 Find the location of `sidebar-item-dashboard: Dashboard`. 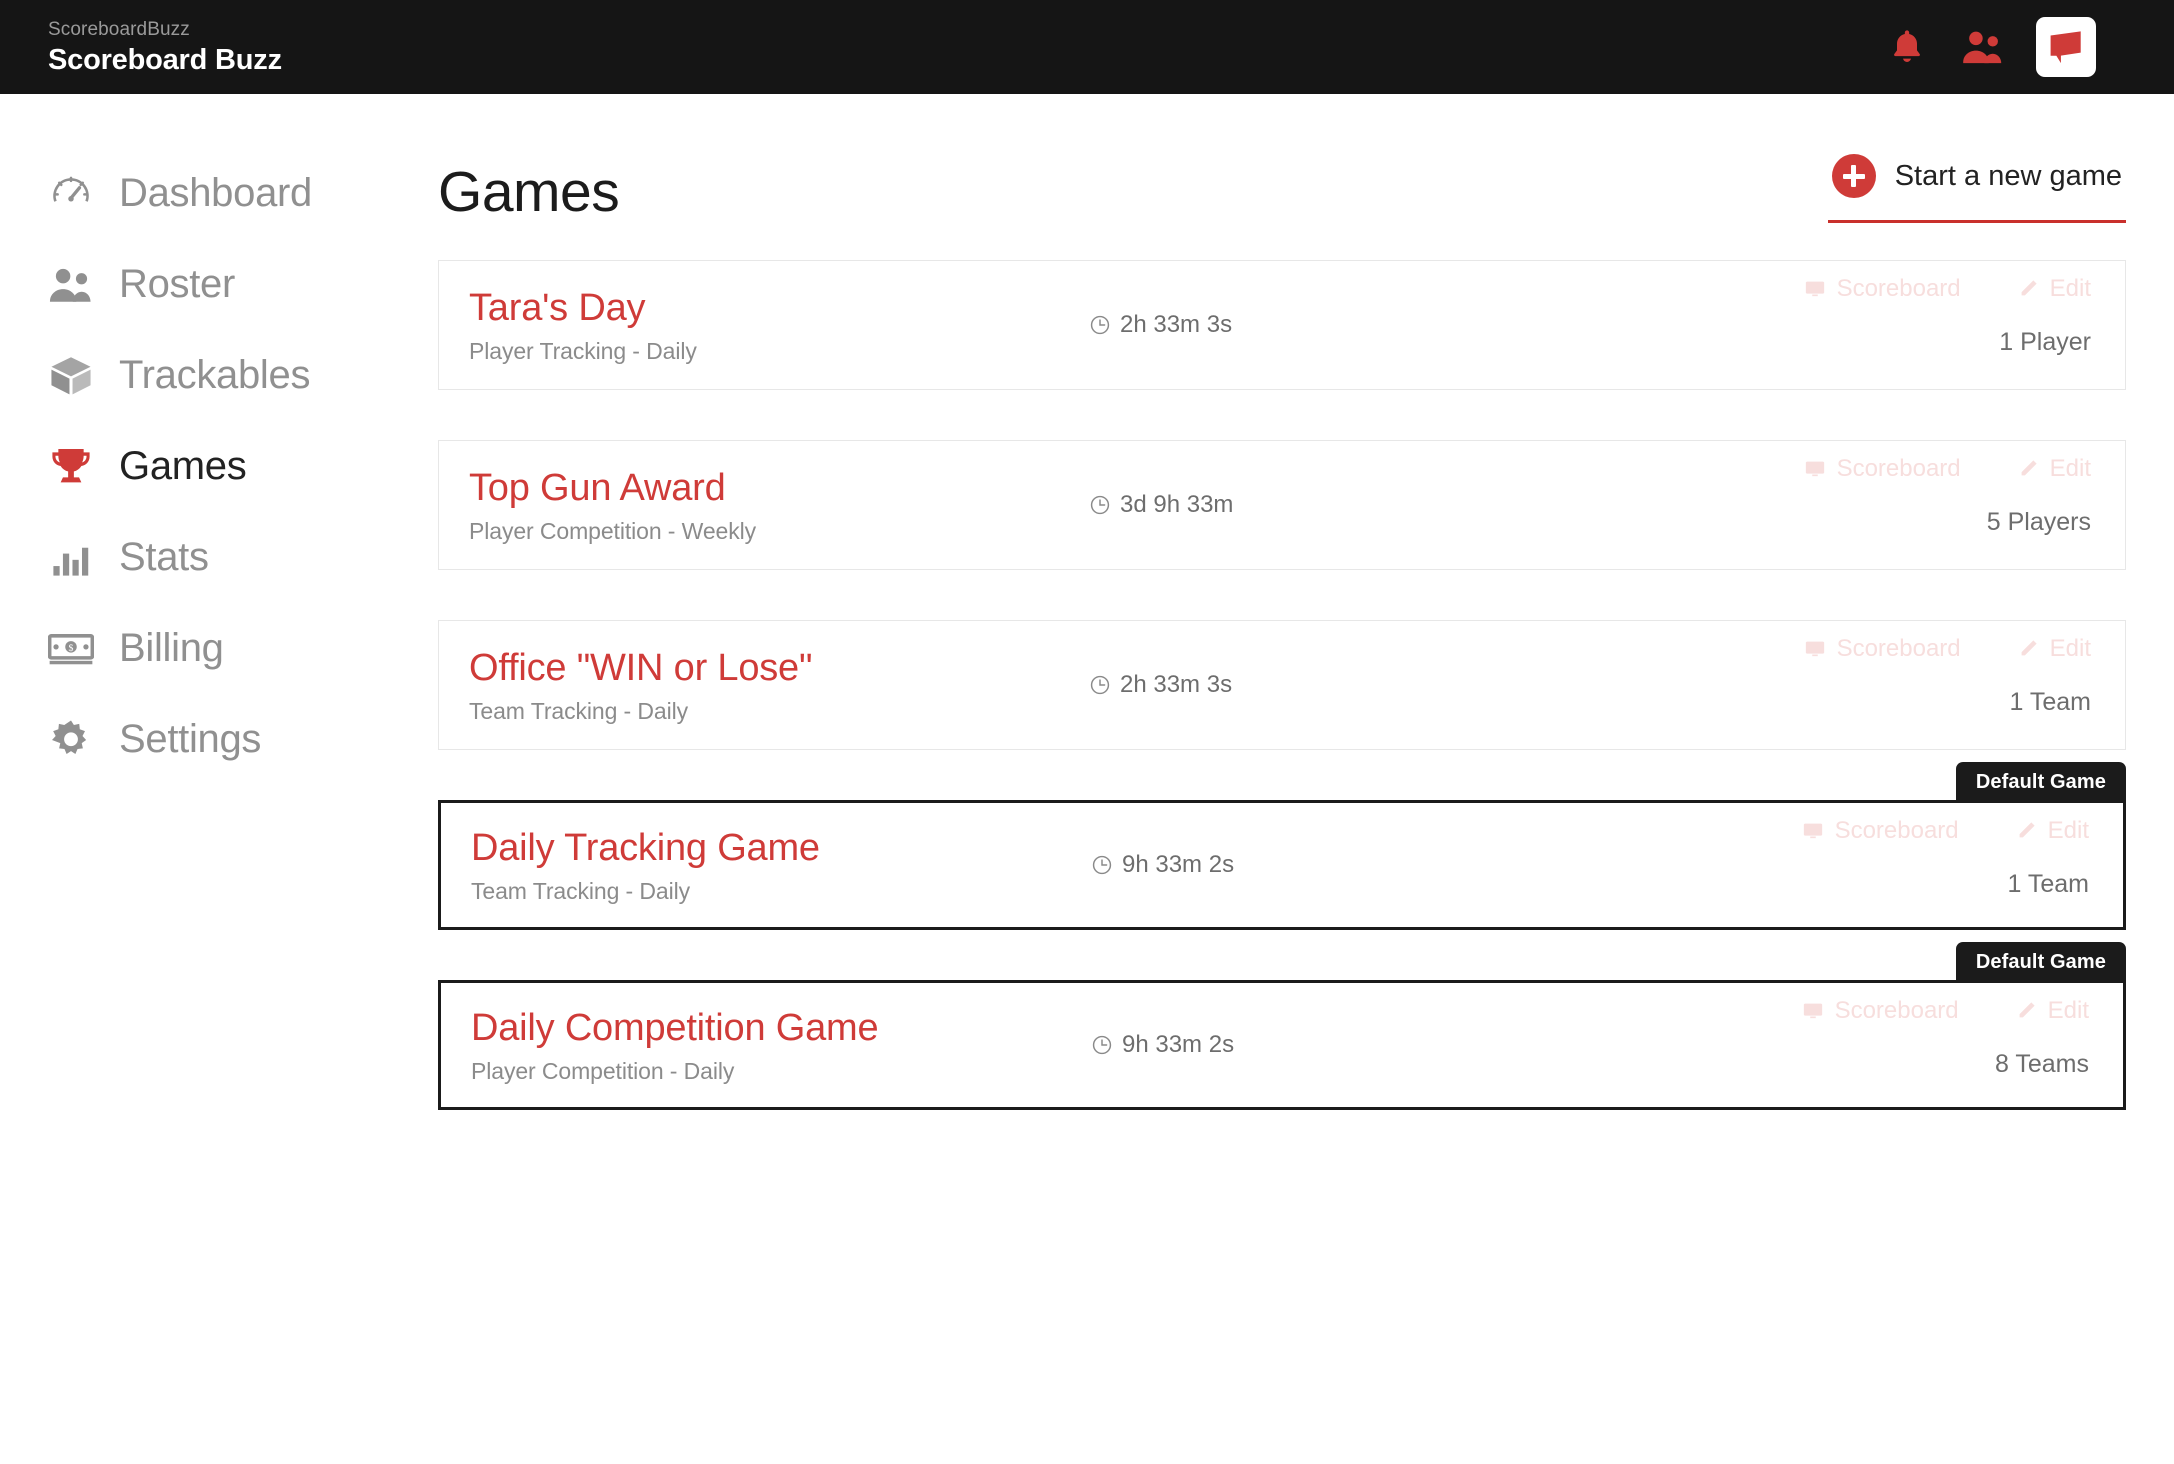

sidebar-item-dashboard: Dashboard is located at coordinates (243, 193).